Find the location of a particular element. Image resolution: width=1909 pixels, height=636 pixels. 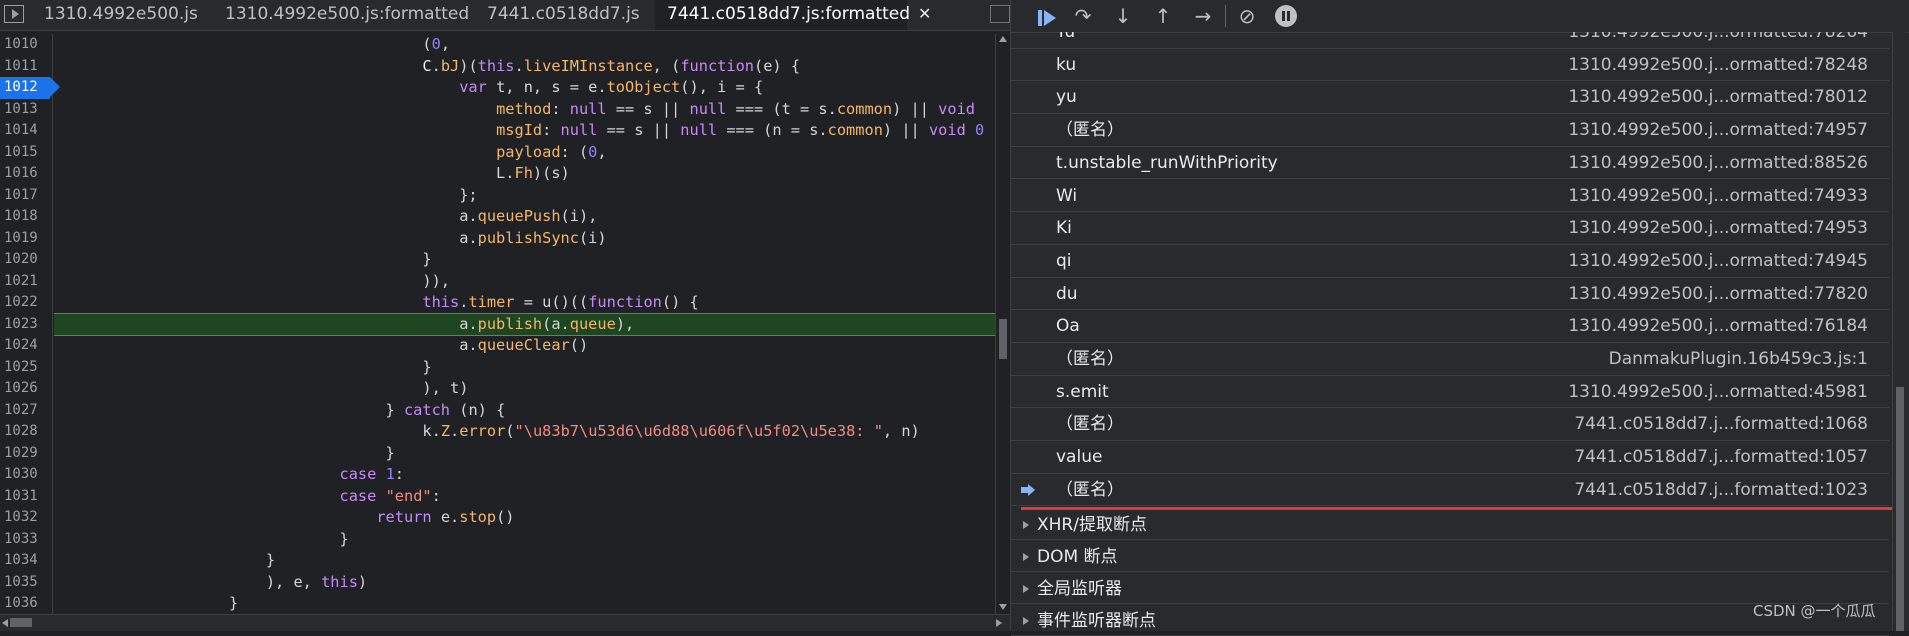

close-icon: ✕ is located at coordinates (924, 13).